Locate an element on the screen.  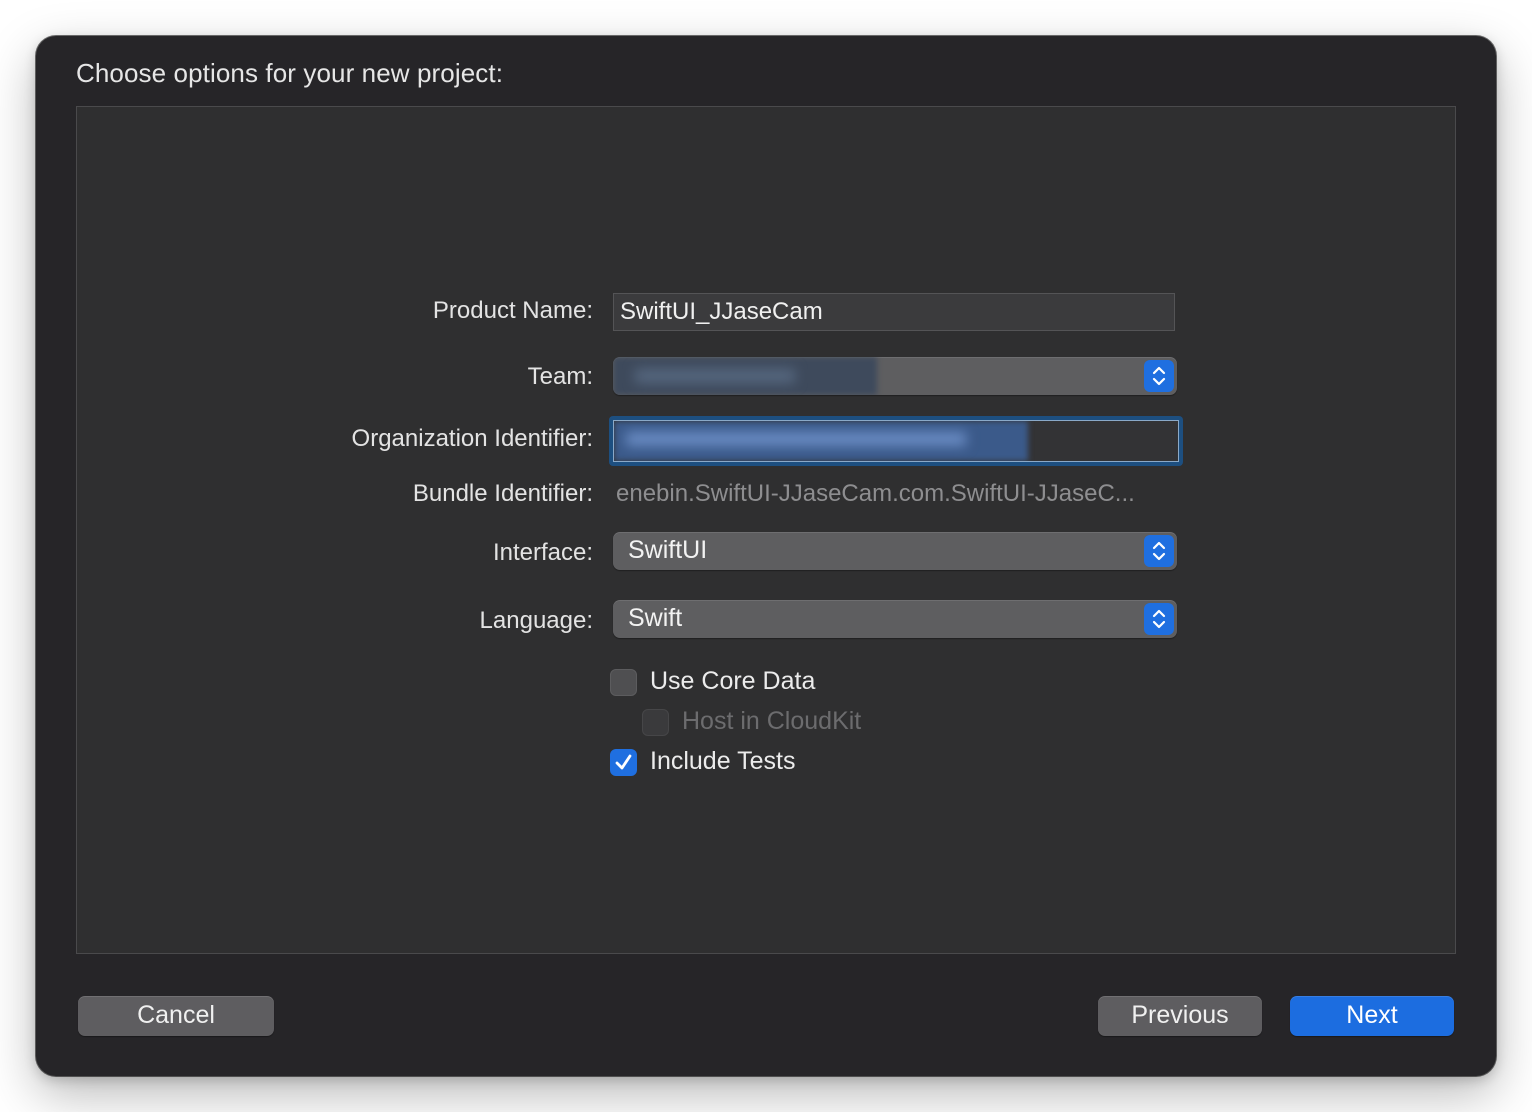
bundle-identifier-label: Bundle Identifier: is located at coordinates (502, 493).